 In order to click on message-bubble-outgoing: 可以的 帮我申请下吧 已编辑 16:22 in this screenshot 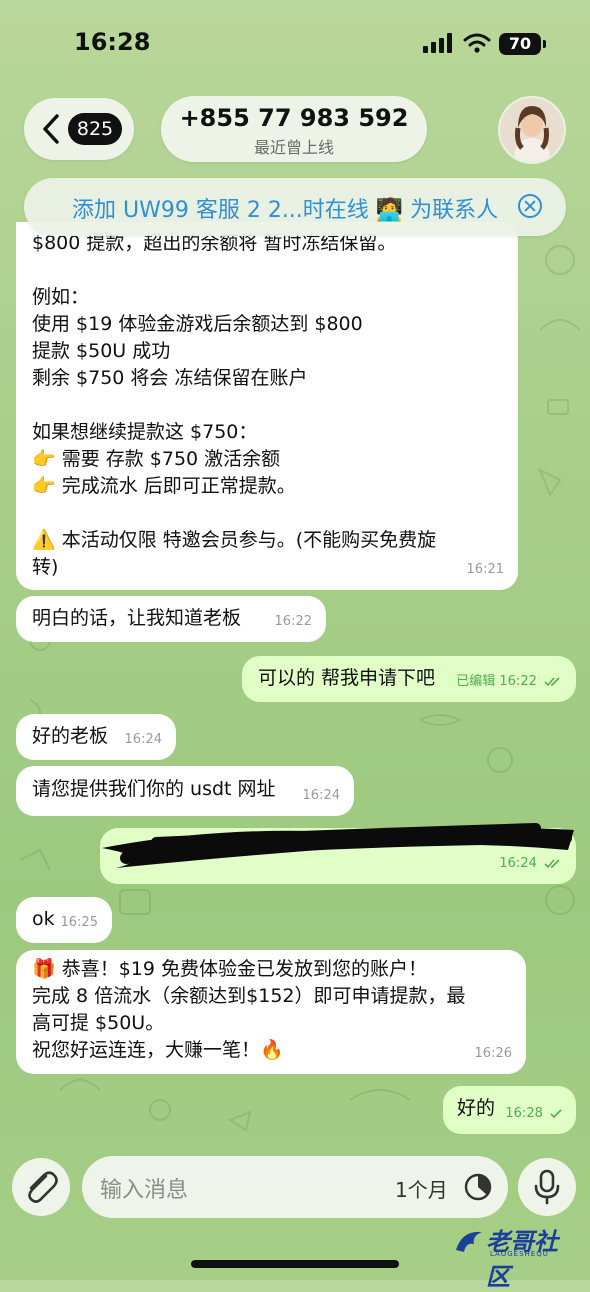, I will do `click(409, 679)`.